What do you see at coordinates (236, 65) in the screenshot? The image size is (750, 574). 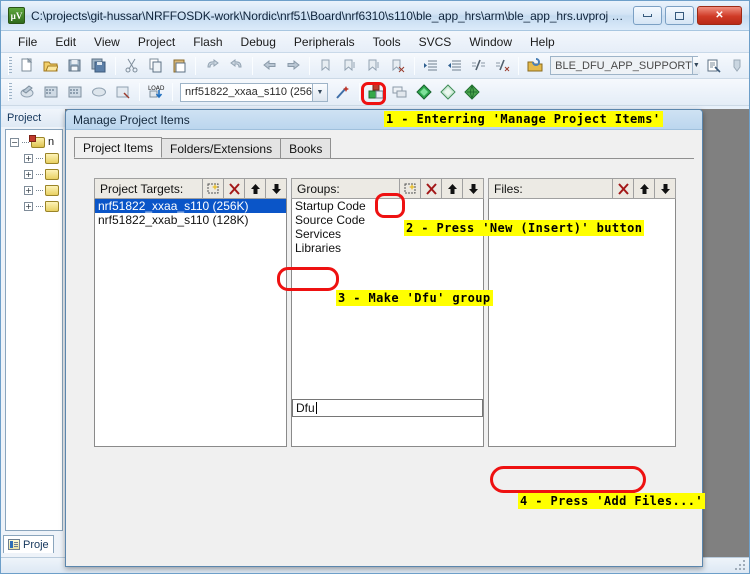 I see `redo-icon` at bounding box center [236, 65].